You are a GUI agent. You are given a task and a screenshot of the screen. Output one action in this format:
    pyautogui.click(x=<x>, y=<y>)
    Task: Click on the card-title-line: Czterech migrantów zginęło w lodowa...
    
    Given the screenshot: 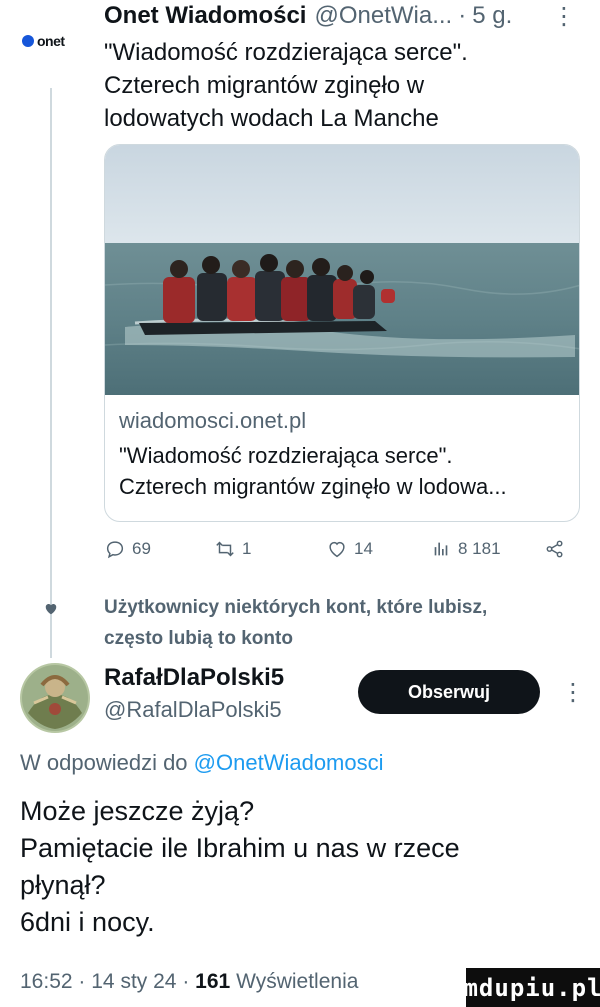 What is the action you would take?
    pyautogui.click(x=313, y=486)
    